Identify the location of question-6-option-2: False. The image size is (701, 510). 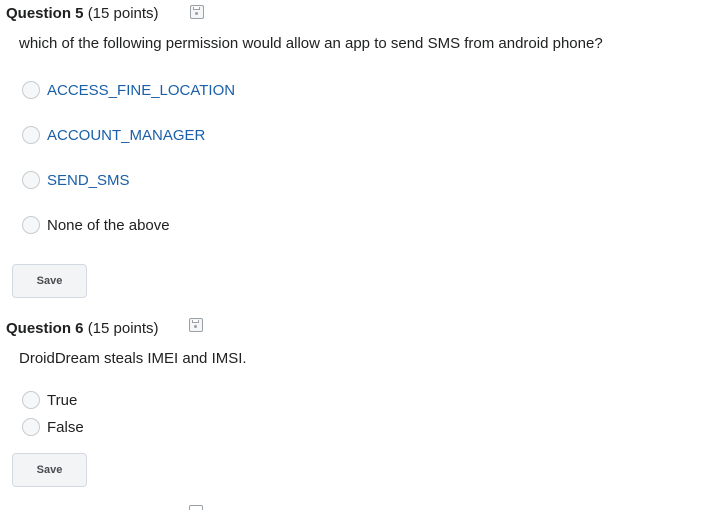
(53, 427).